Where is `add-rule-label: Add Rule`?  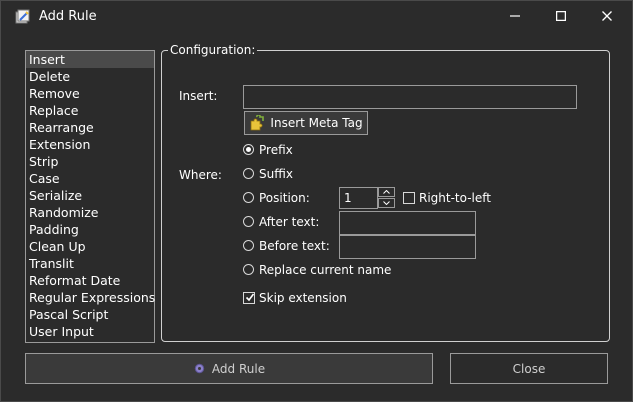 add-rule-label: Add Rule is located at coordinates (238, 368).